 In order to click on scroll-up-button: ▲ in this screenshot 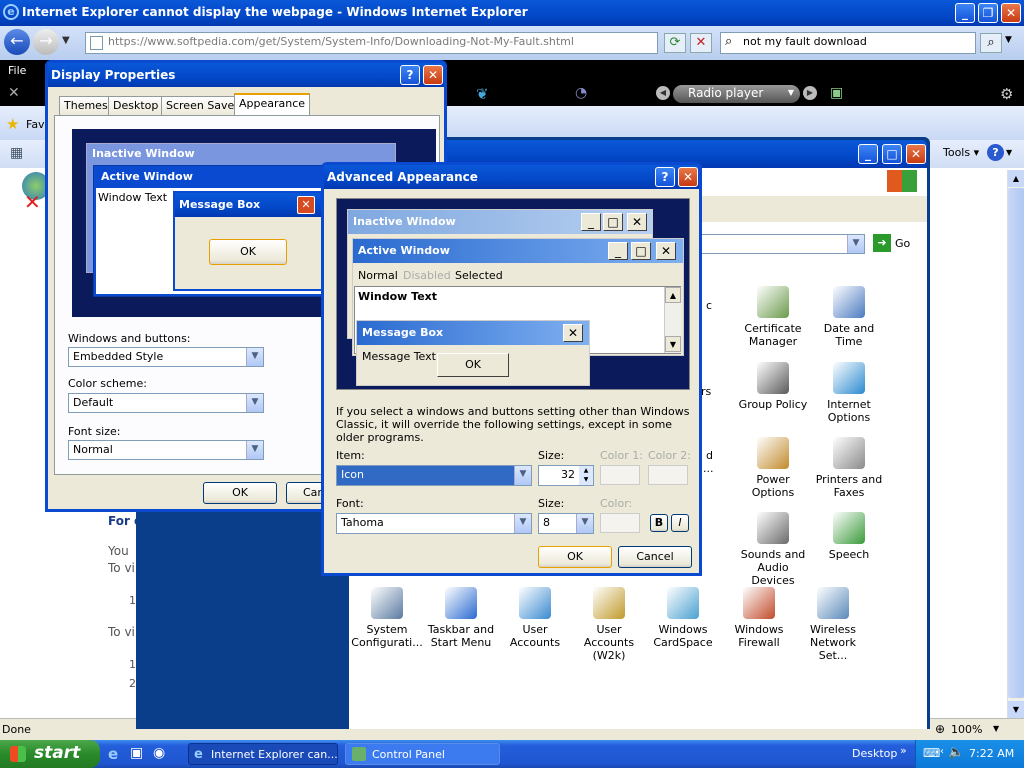, I will do `click(1016, 178)`.